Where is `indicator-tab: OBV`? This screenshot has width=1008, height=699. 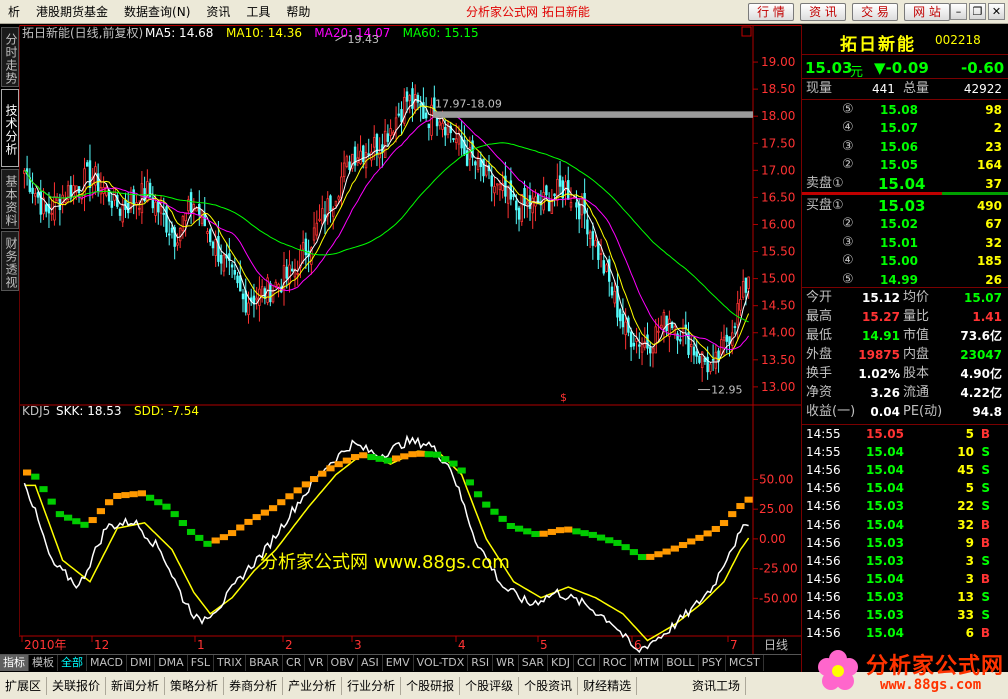
indicator-tab: OBV is located at coordinates (343, 663).